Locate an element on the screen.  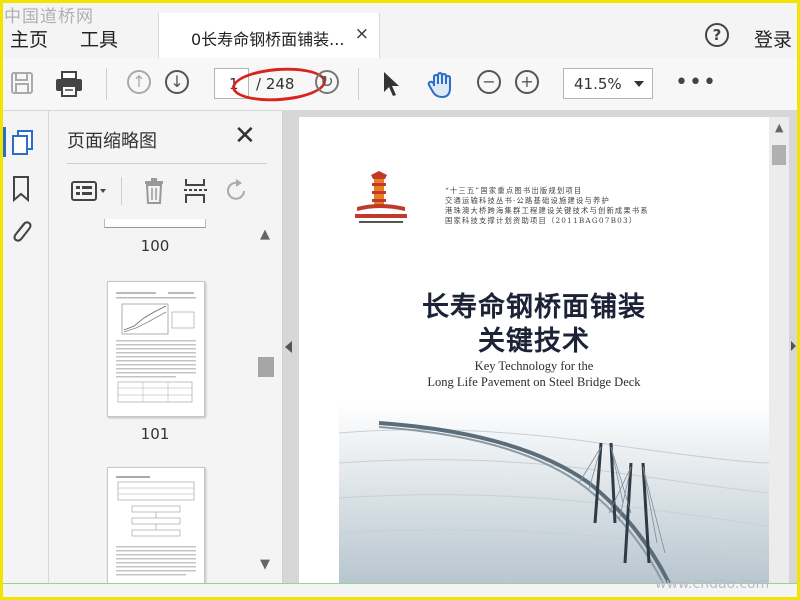
previous-page-icon: ↑ is located at coordinates (139, 82).